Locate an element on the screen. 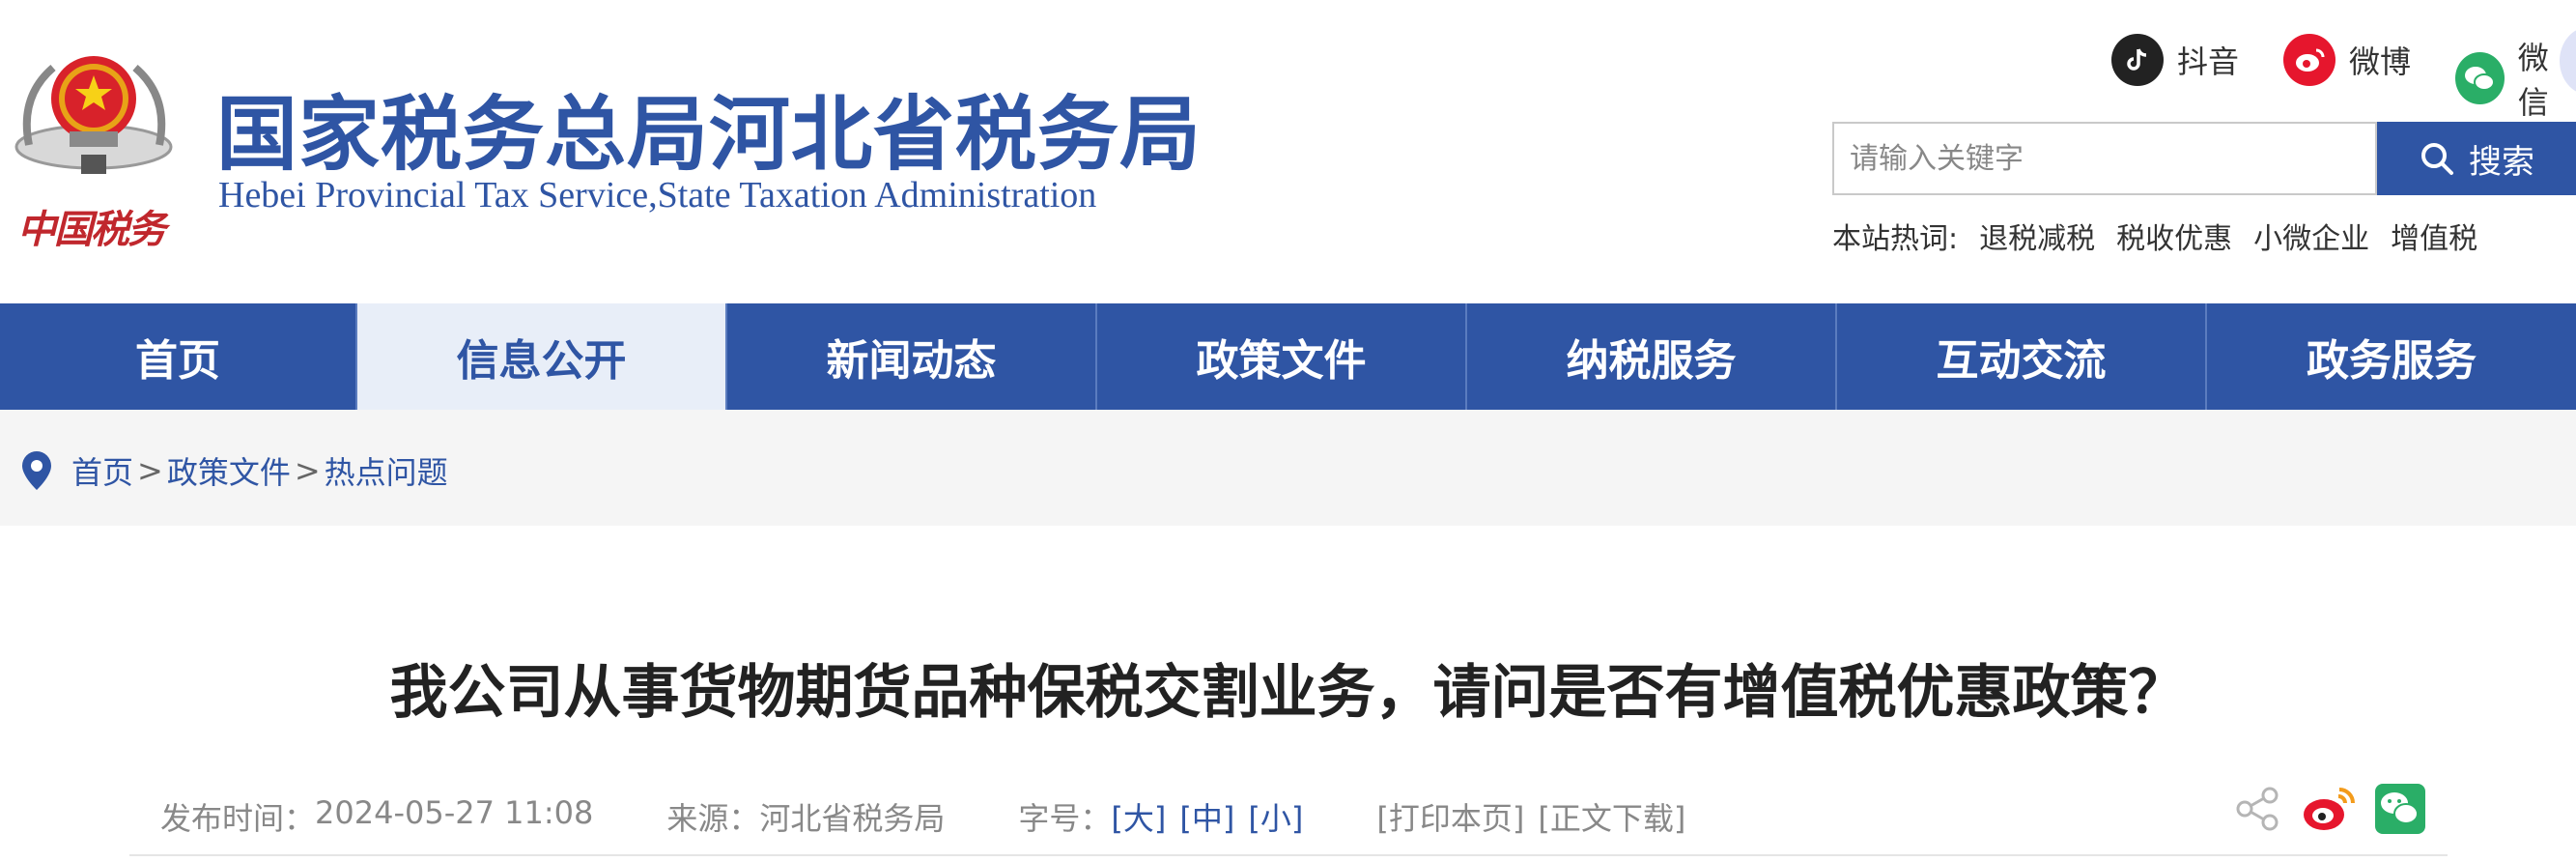 This screenshot has width=2576, height=862. publish-time-label: 发布时间： is located at coordinates (238, 818).